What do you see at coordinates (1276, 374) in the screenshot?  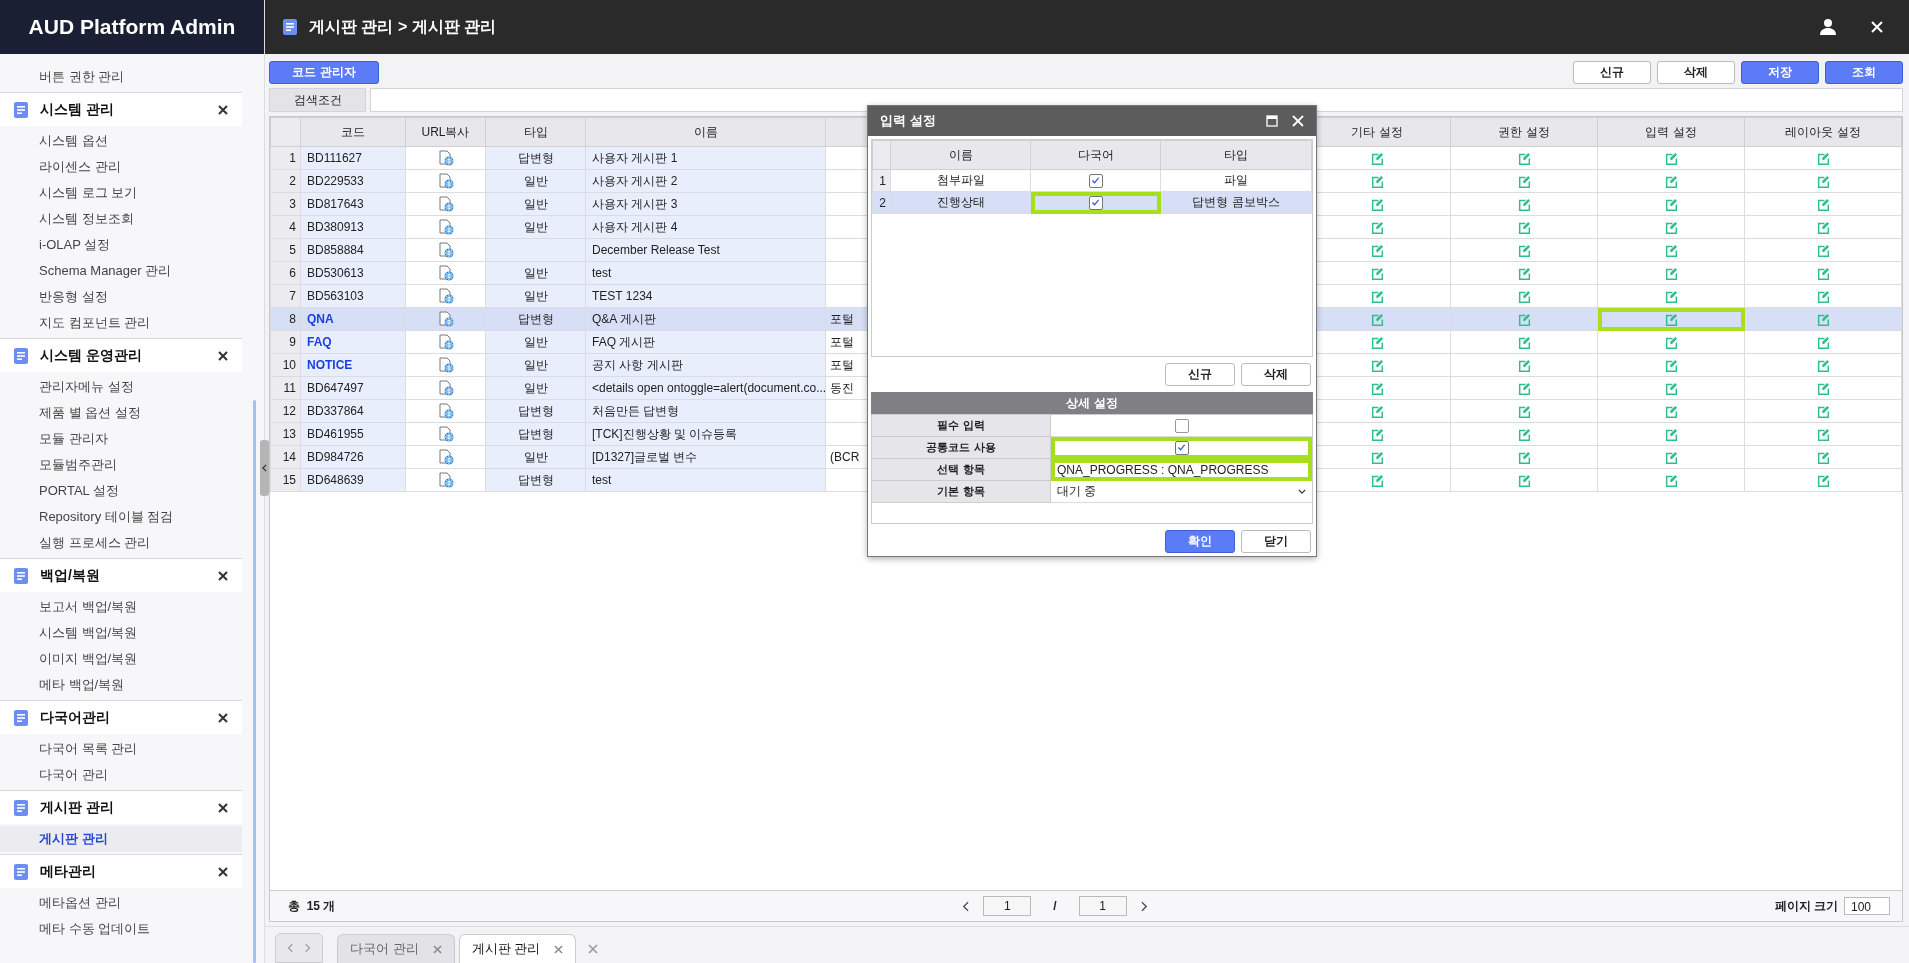 I see `grid-button: 삭제` at bounding box center [1276, 374].